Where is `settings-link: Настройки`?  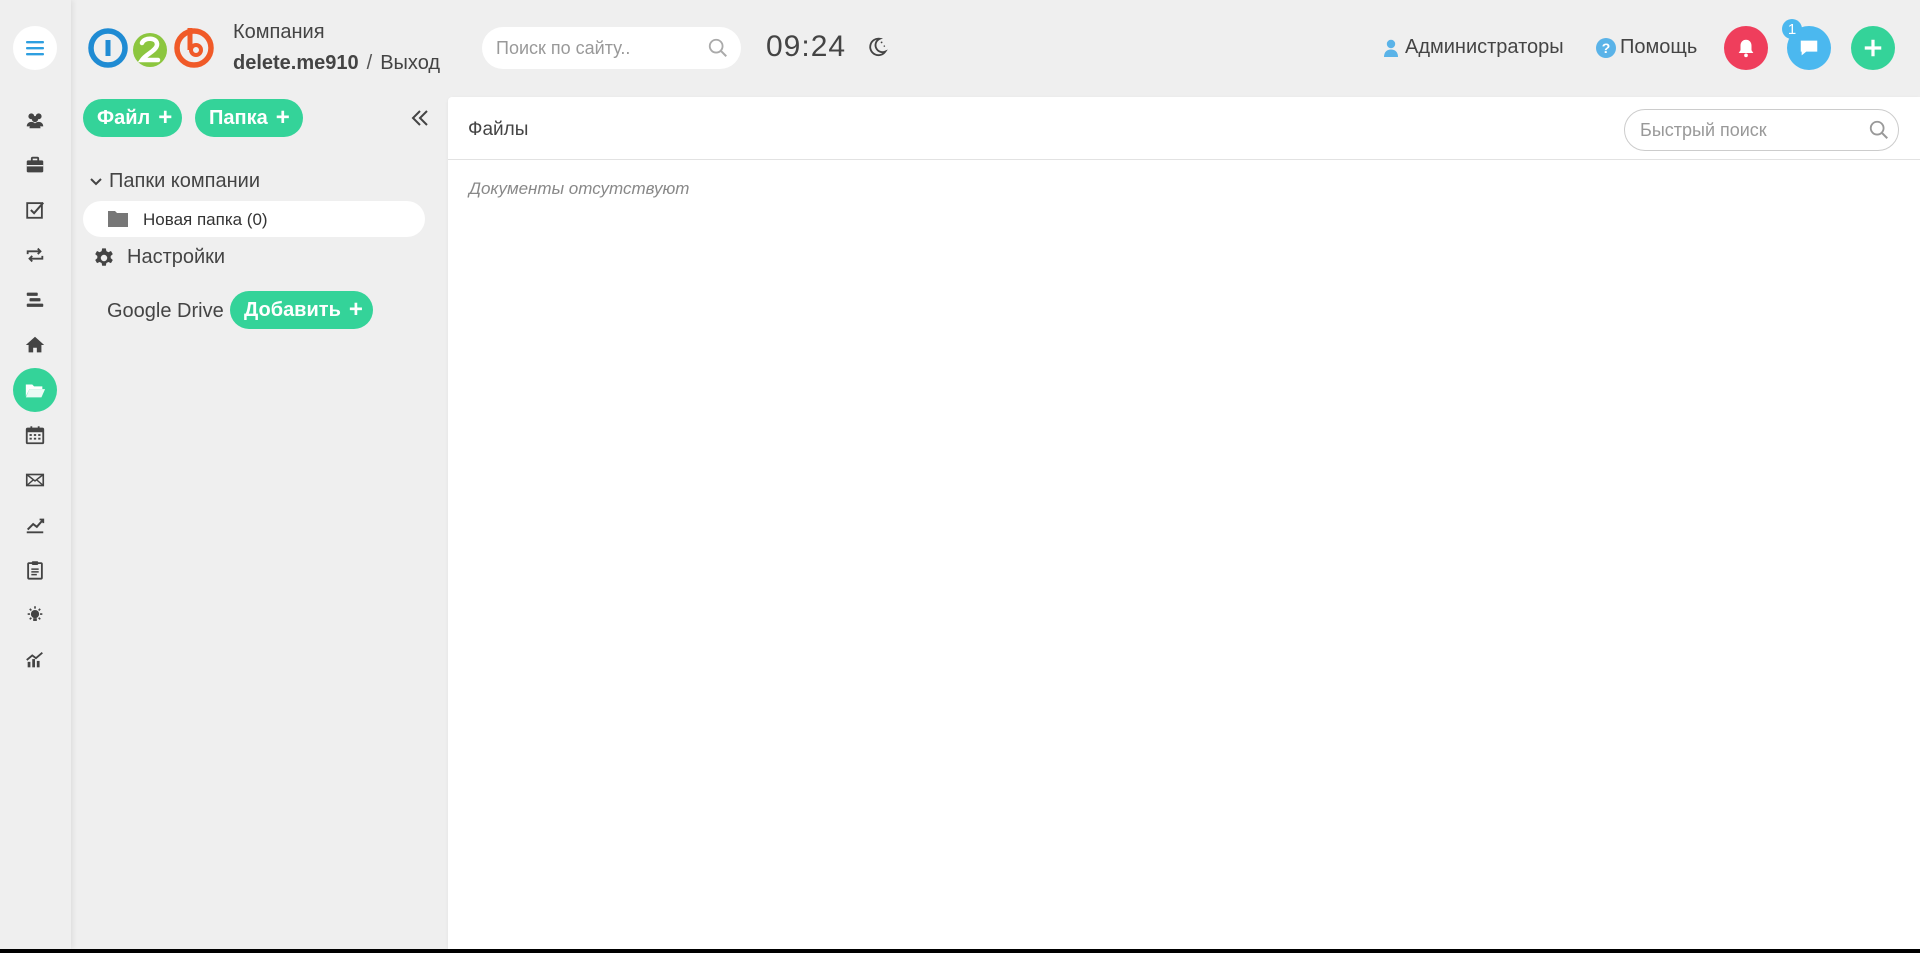
settings-link: Настройки is located at coordinates (159, 257).